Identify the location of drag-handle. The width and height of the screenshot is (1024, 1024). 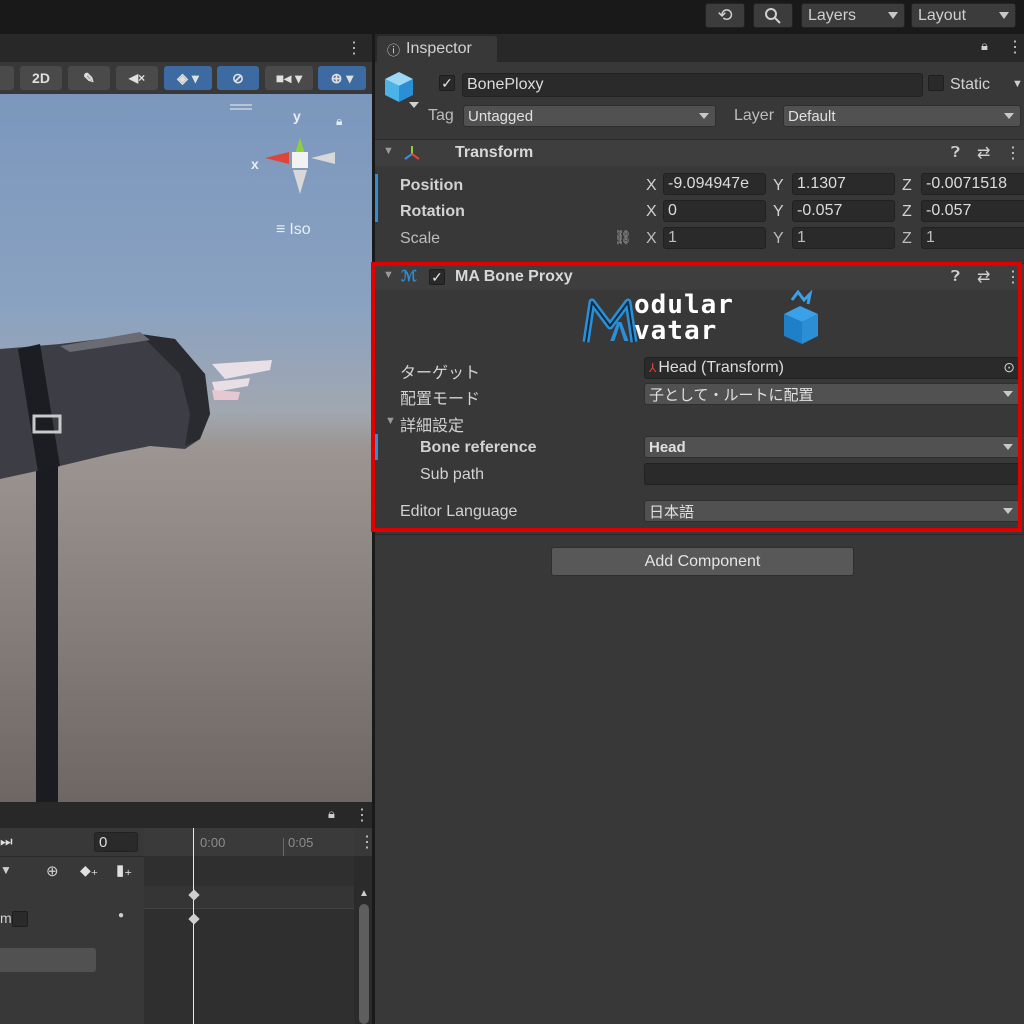
(241, 105).